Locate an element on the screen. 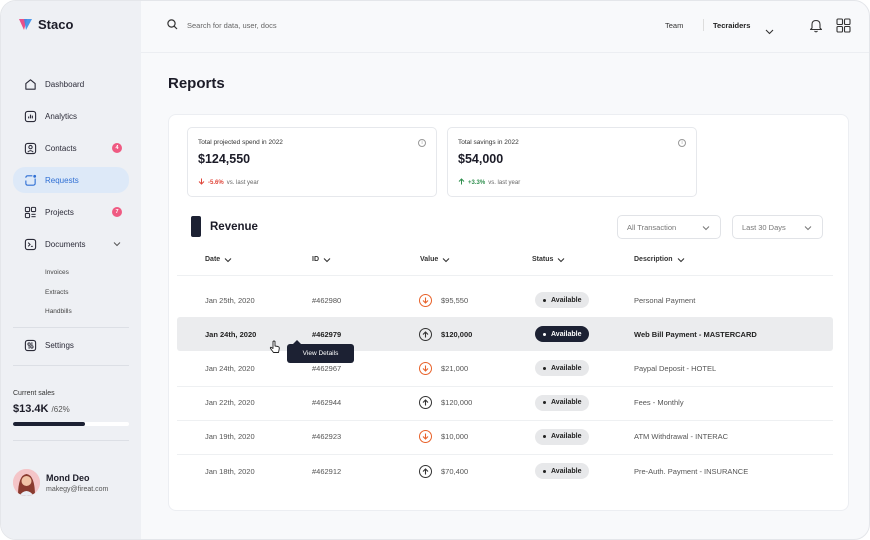  revenue-marker is located at coordinates (196, 226).